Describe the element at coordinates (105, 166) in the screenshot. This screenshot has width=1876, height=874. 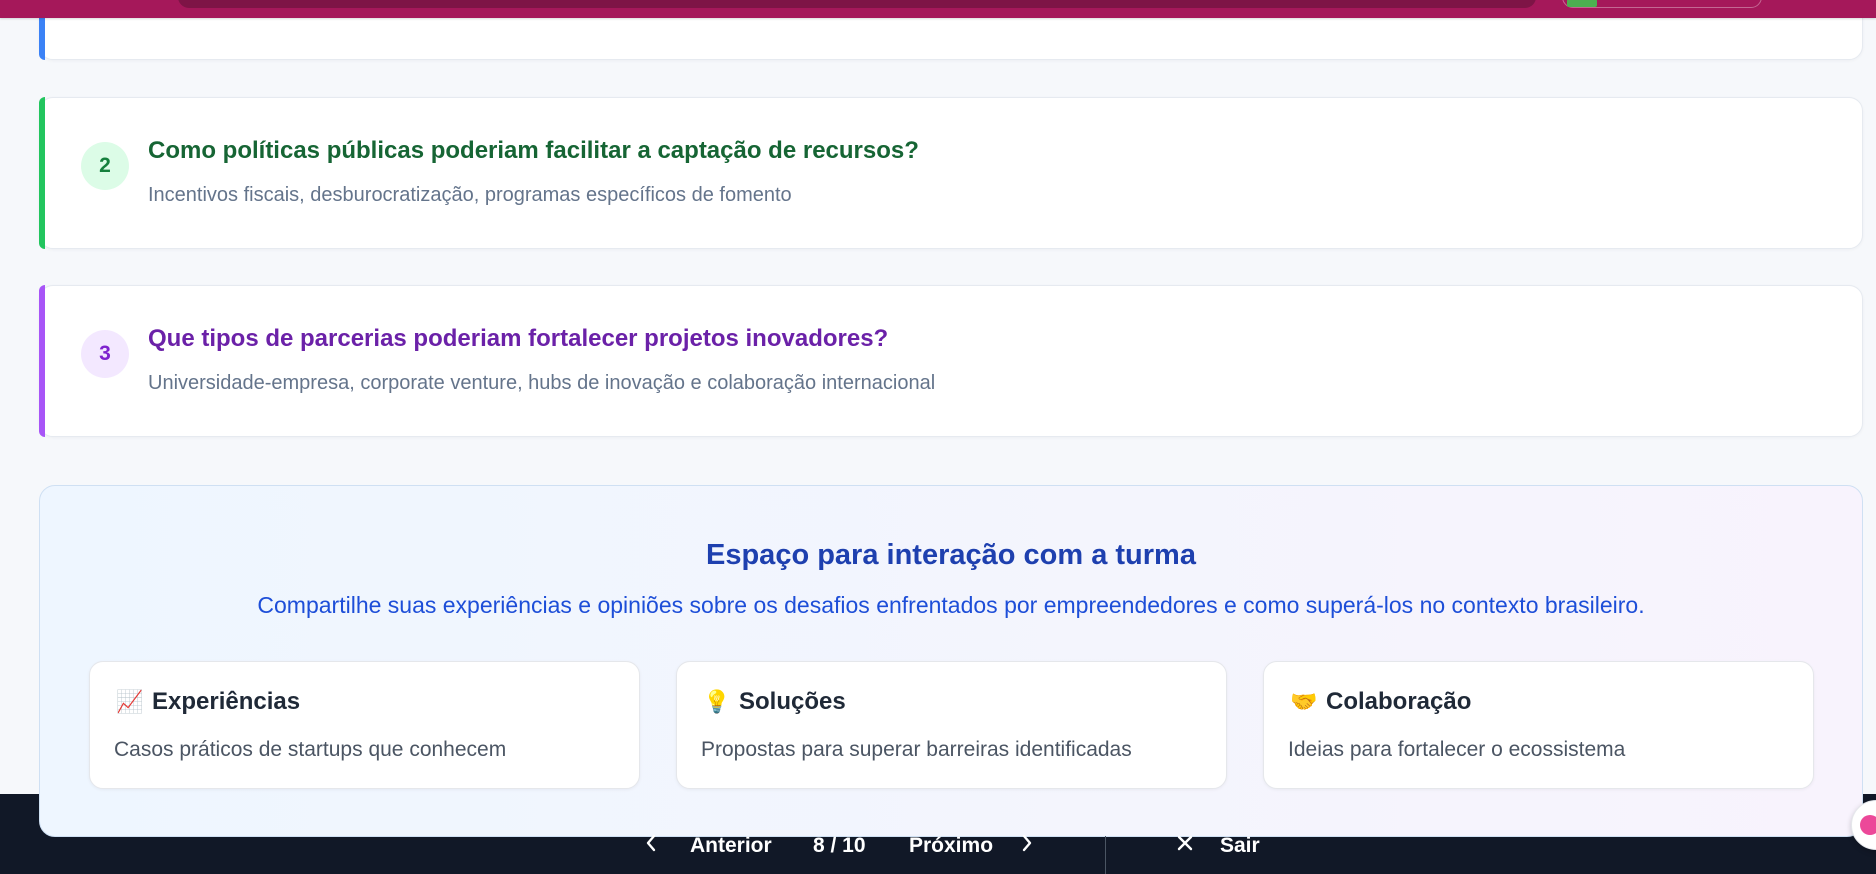
I see `question-number-badge: 2` at that location.